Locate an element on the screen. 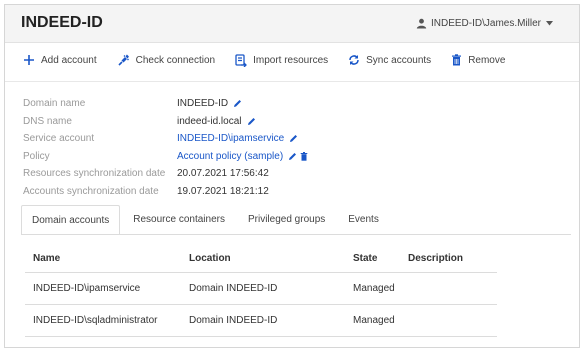 The image size is (584, 352). add-account-button: Add account is located at coordinates (60, 60).